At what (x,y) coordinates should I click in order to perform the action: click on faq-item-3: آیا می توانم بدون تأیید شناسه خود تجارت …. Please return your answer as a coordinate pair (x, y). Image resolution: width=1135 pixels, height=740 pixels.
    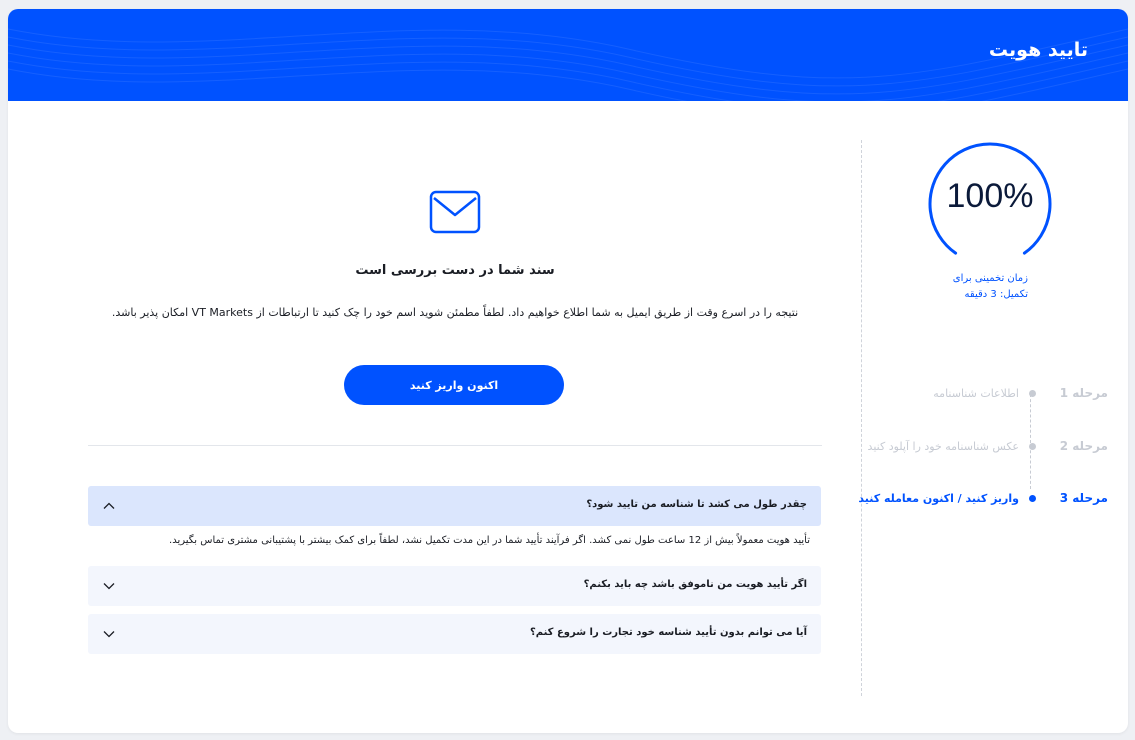
    Looking at the image, I should click on (454, 634).